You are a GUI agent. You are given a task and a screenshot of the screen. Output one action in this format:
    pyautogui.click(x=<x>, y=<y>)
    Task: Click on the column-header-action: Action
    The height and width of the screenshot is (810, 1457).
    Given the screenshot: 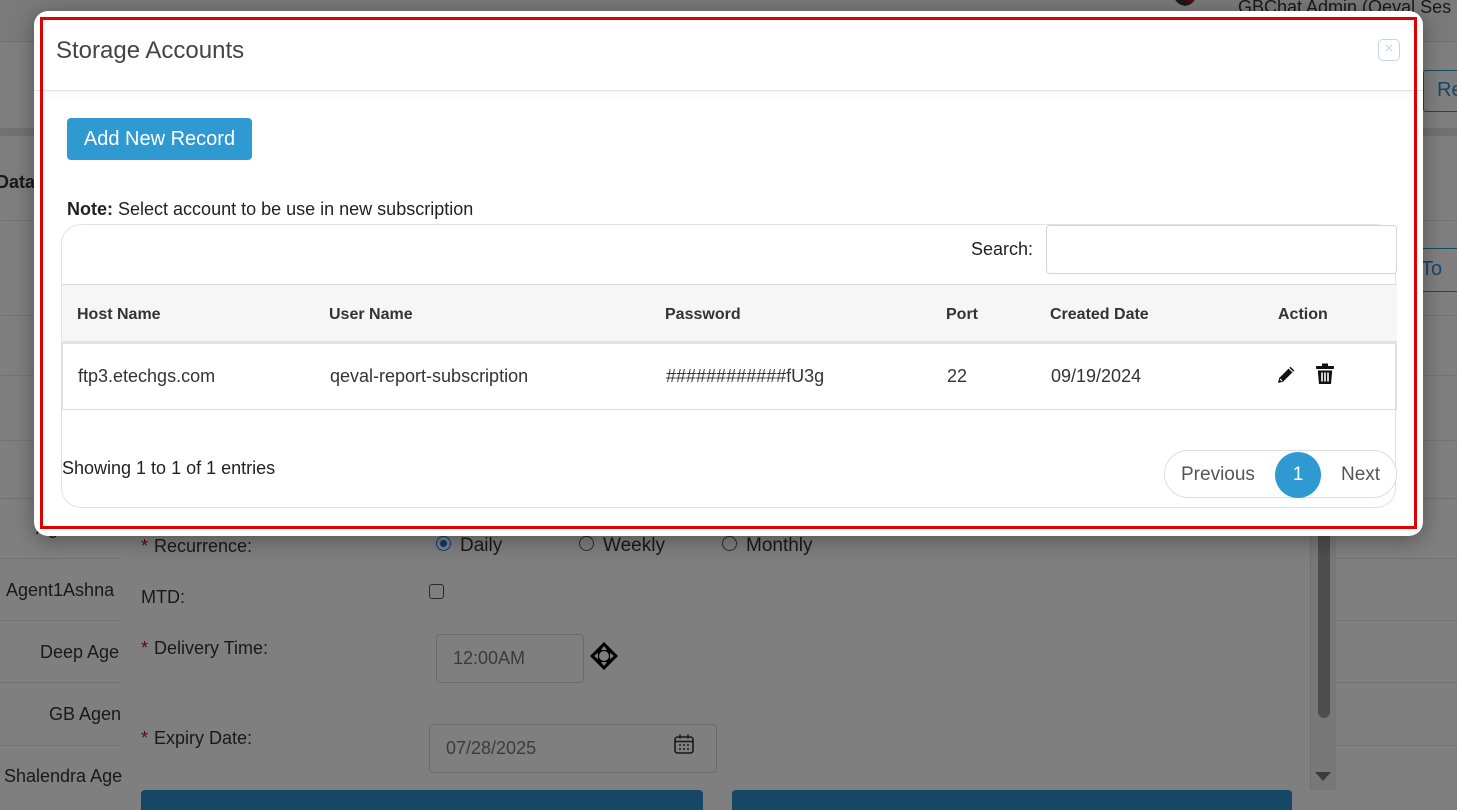 What is the action you would take?
    pyautogui.click(x=1303, y=314)
    